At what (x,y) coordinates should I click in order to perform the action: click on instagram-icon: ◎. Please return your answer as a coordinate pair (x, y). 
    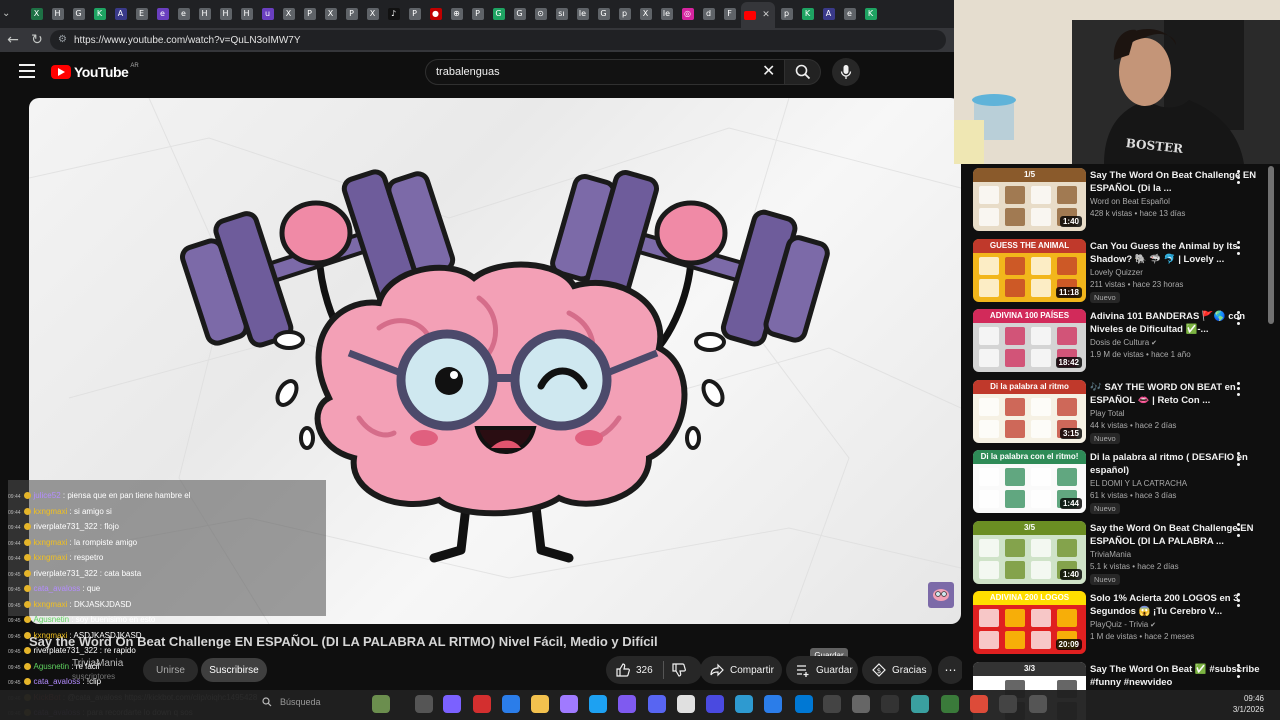
    Looking at the image, I should click on (687, 14).